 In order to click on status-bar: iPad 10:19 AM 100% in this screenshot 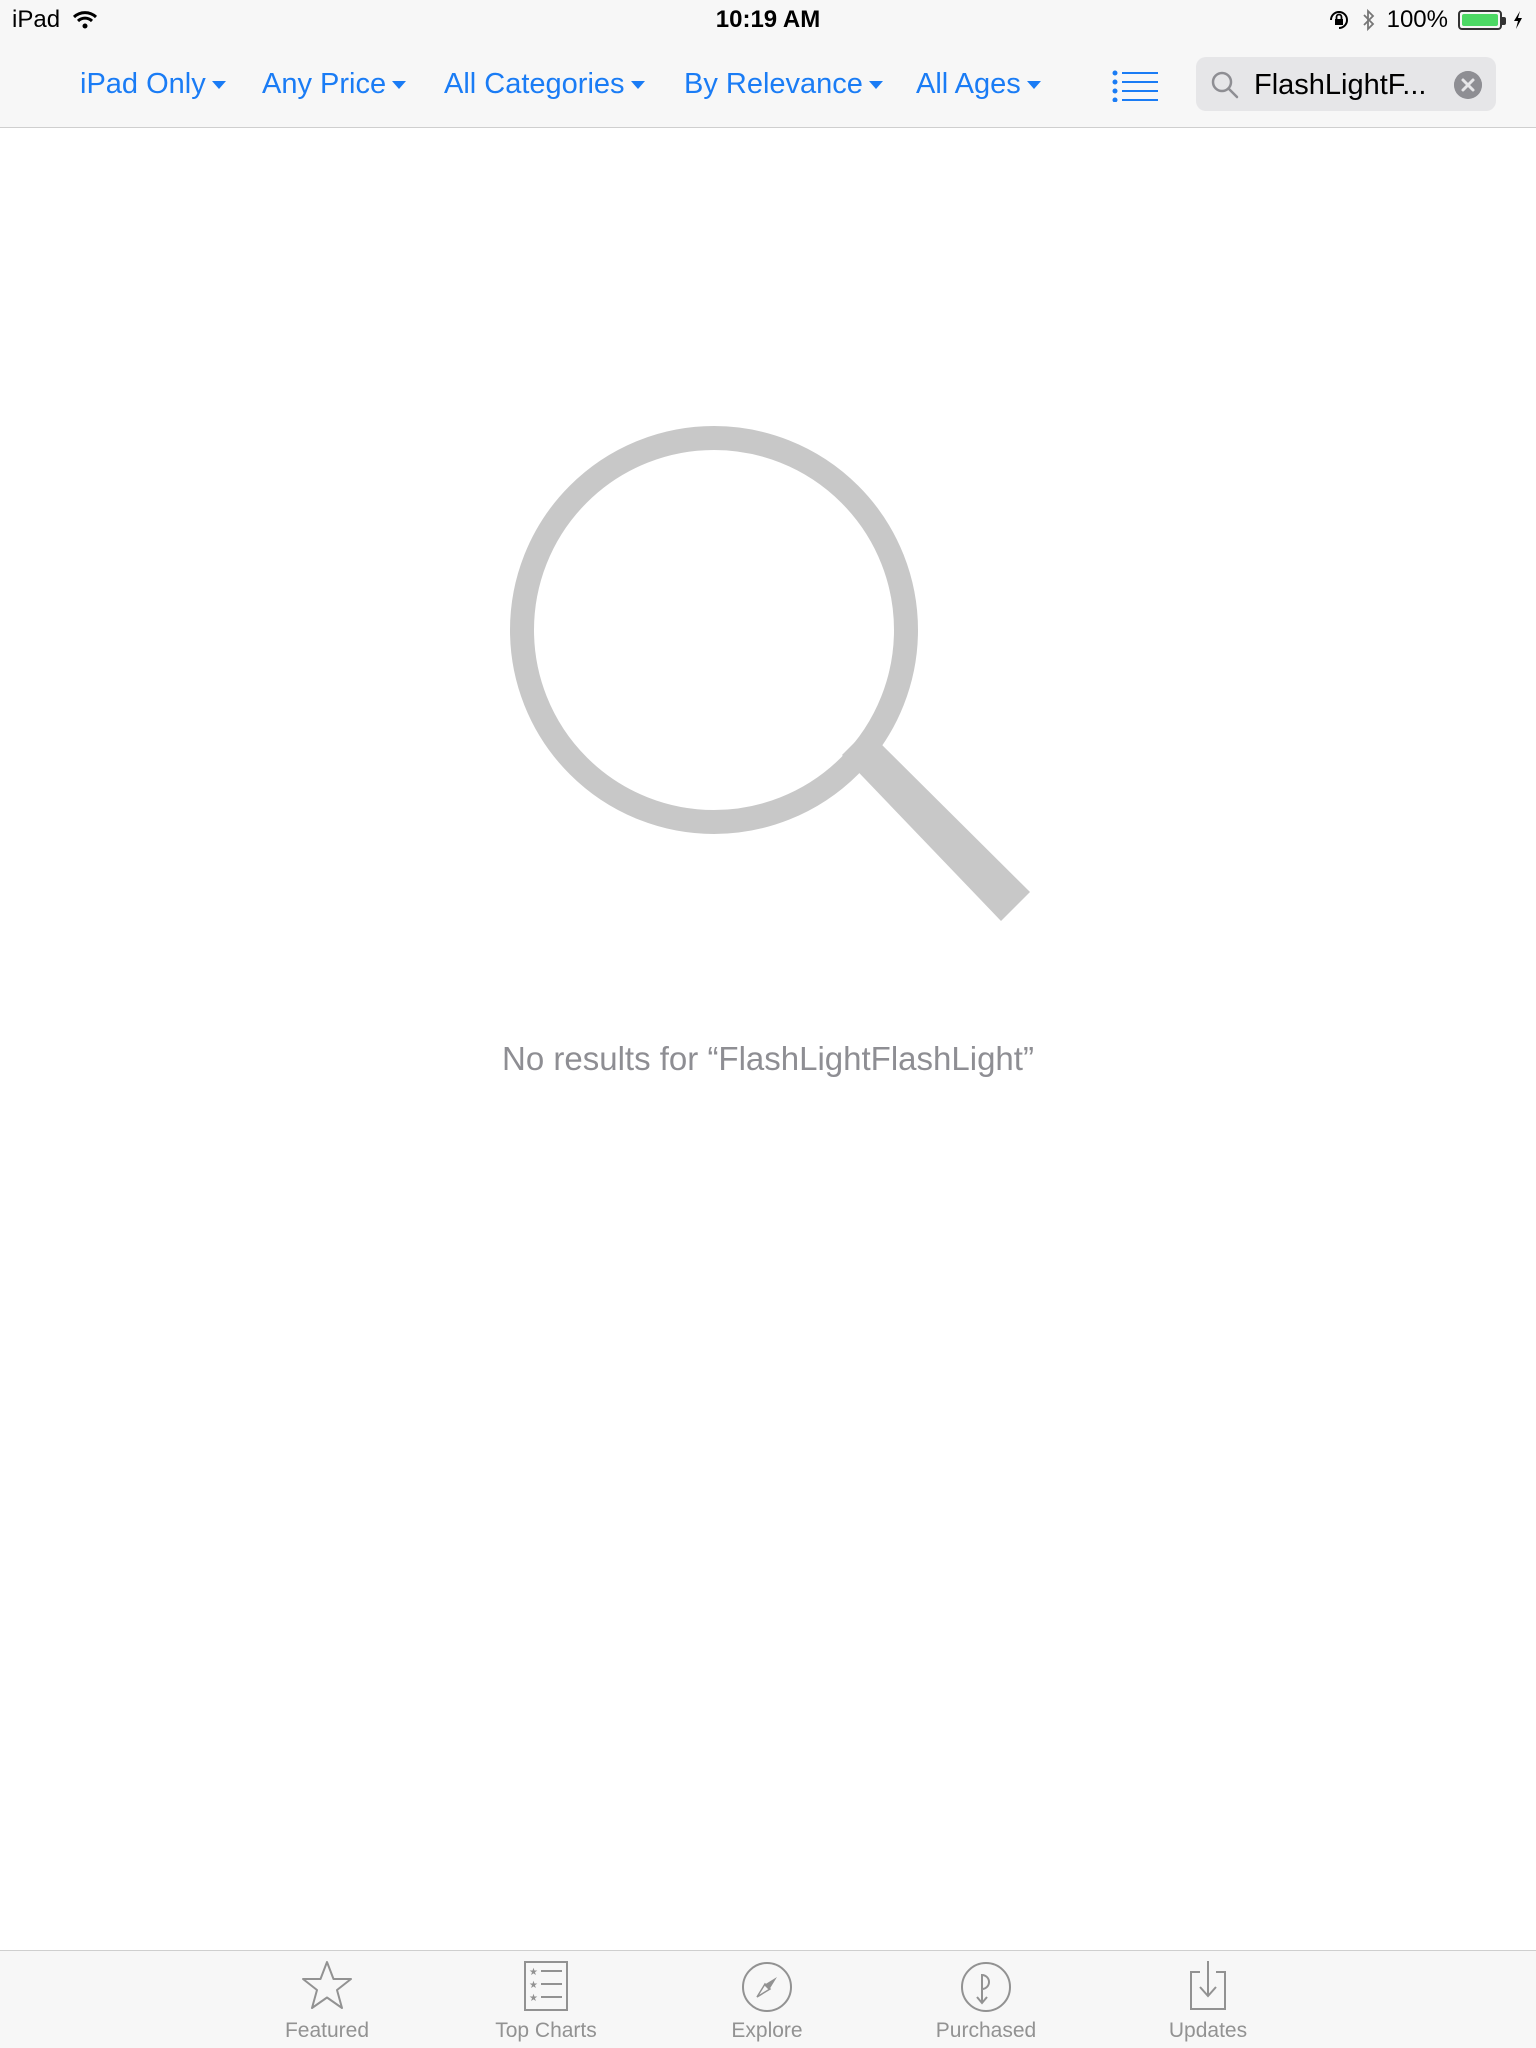, I will do `click(768, 20)`.